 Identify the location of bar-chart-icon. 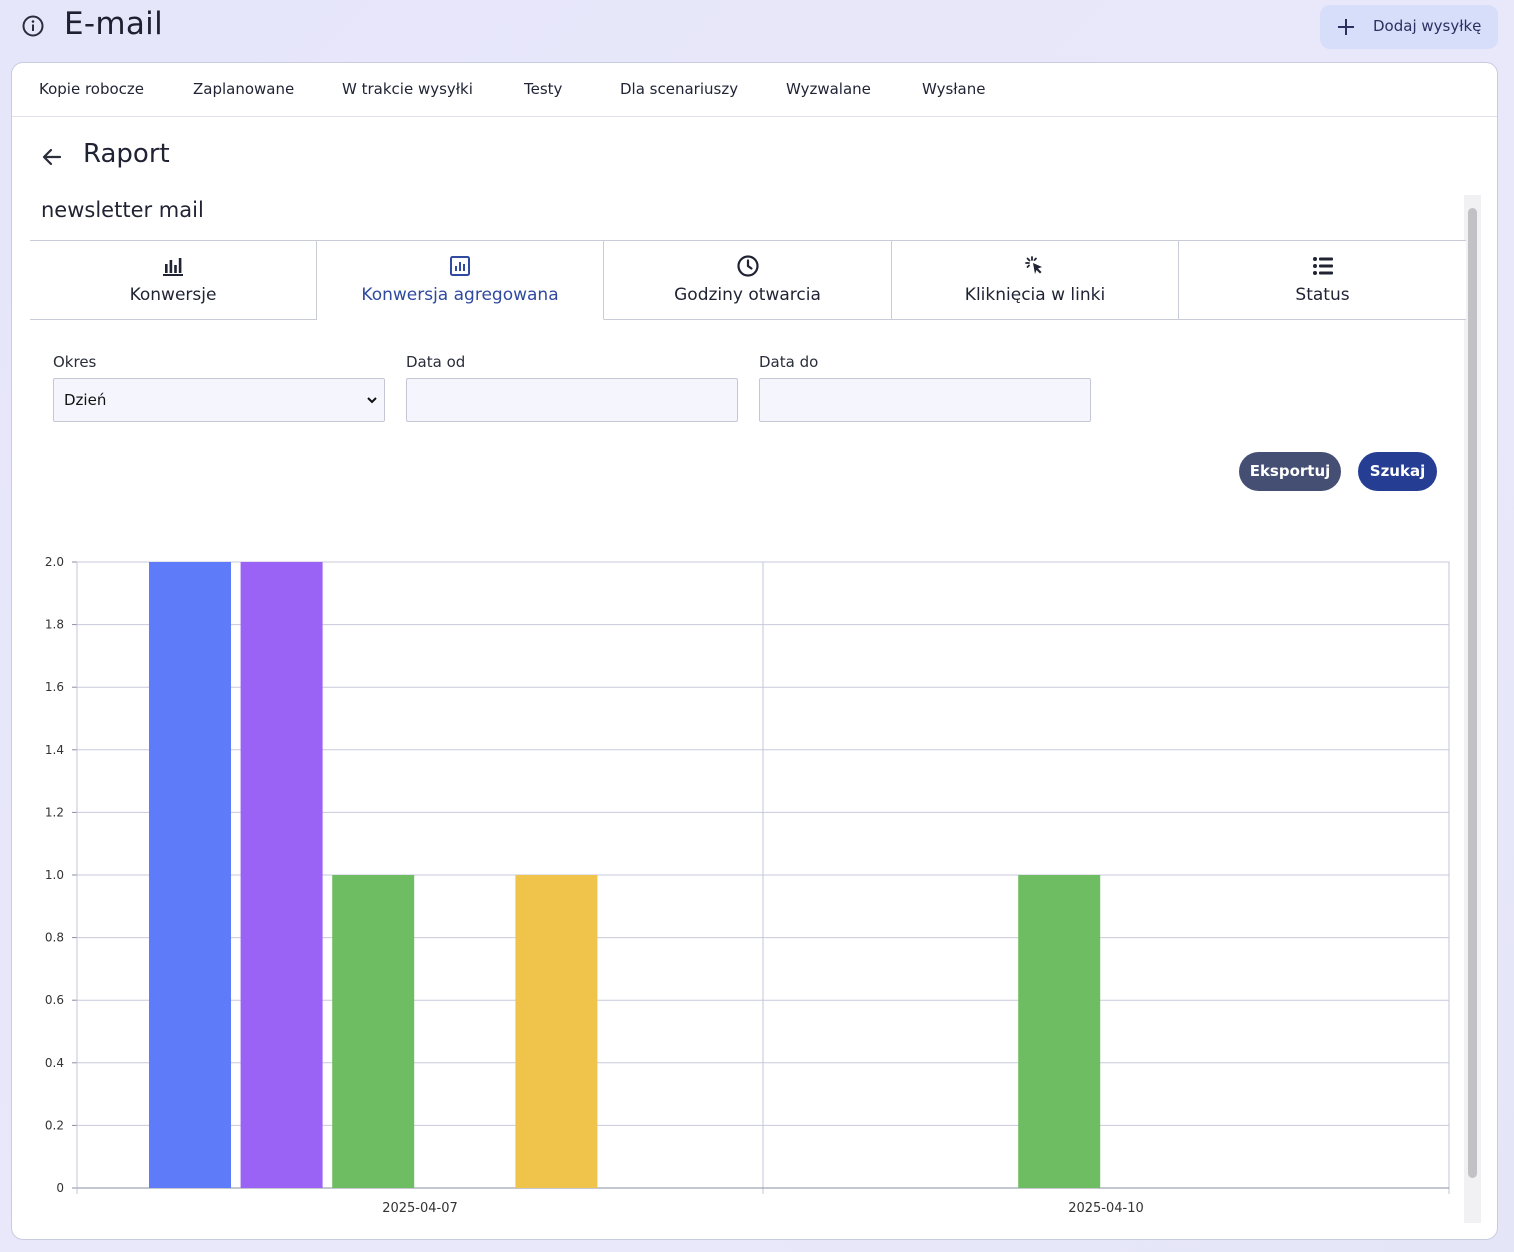
(173, 267).